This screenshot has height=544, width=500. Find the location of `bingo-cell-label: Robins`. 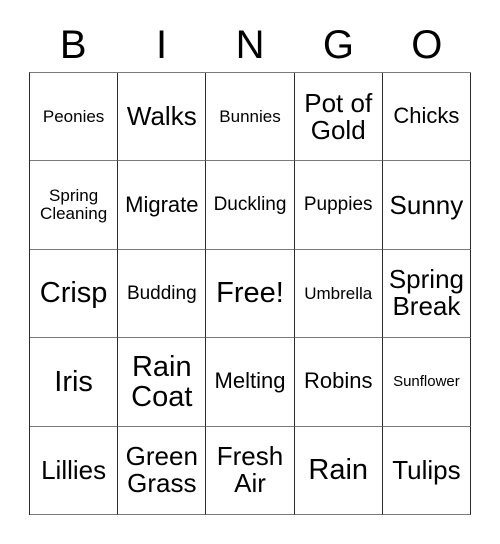

bingo-cell-label: Robins is located at coordinates (338, 381).